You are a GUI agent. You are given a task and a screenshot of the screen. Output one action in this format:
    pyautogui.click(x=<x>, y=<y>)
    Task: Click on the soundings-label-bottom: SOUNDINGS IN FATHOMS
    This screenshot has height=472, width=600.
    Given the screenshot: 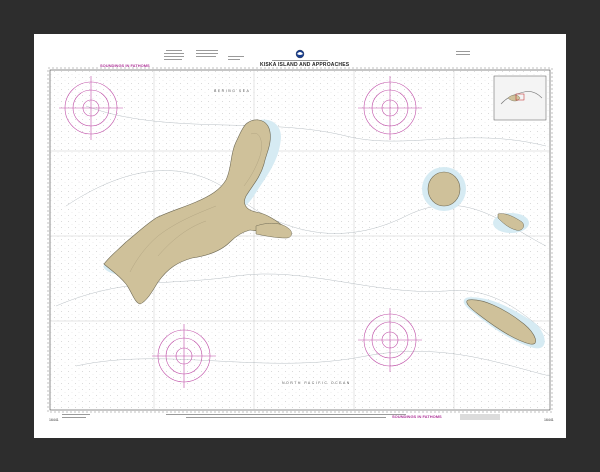 What is the action you would take?
    pyautogui.click(x=417, y=416)
    